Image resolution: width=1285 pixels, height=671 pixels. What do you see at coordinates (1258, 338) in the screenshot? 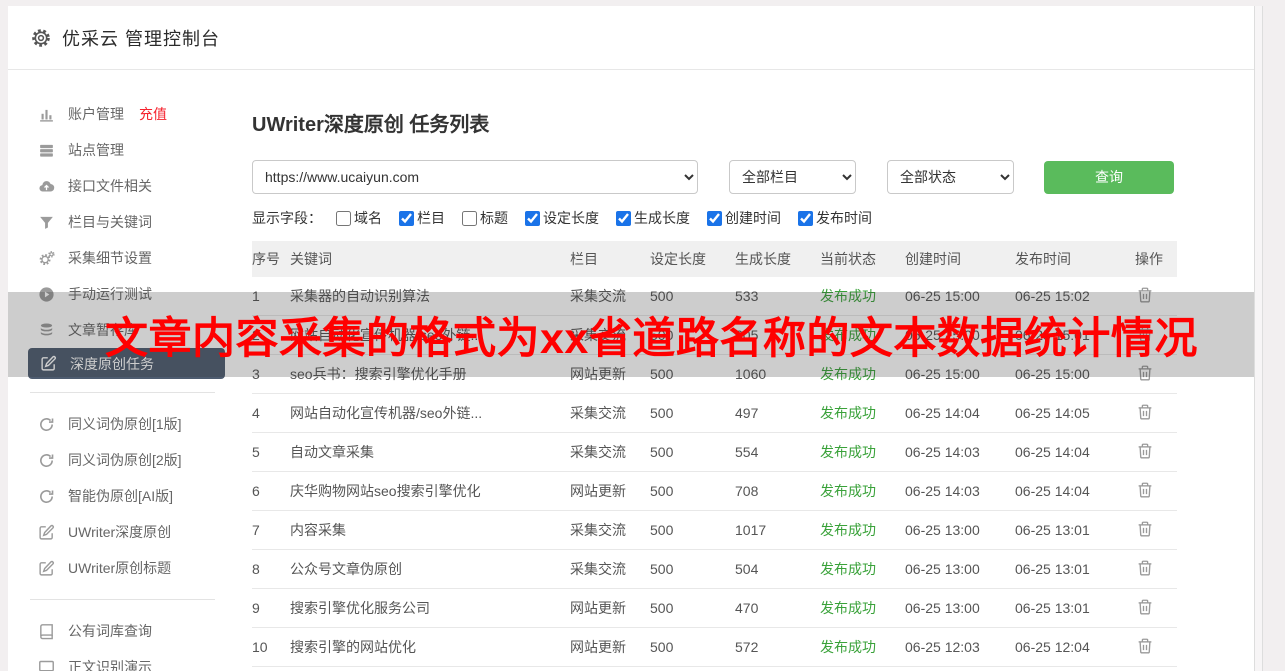
I see `scrollbar` at bounding box center [1258, 338].